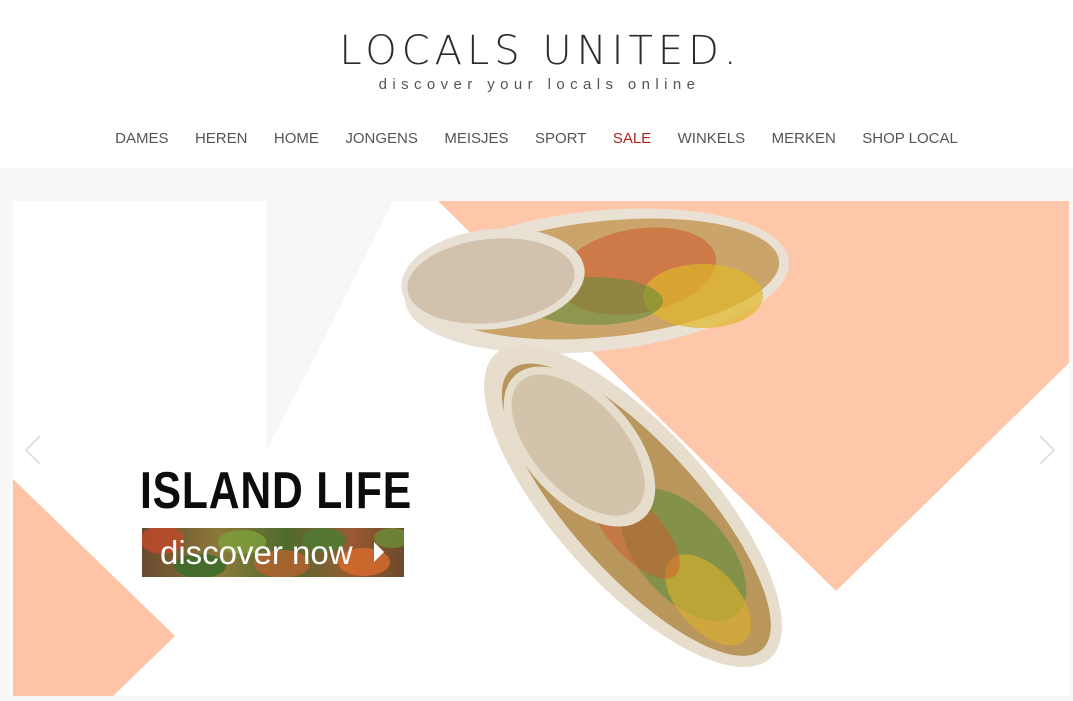 The width and height of the screenshot is (1073, 701). What do you see at coordinates (540, 51) in the screenshot?
I see `logo-title: LOCALS UNITED.` at bounding box center [540, 51].